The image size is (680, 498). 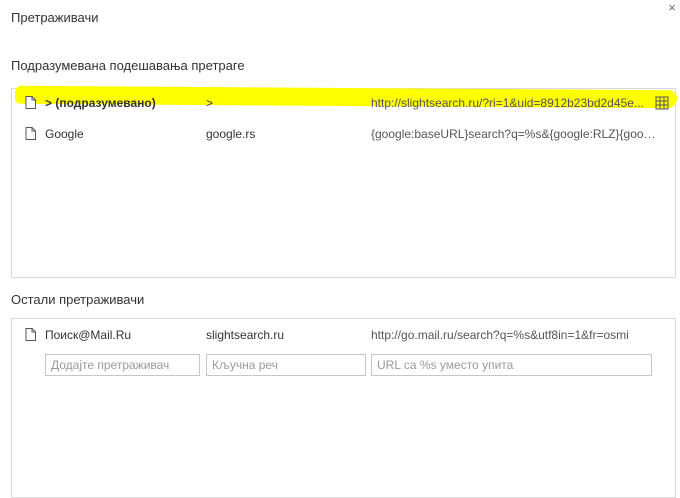 What do you see at coordinates (286, 365) in the screenshot?
I see `add-engine-keyword-input` at bounding box center [286, 365].